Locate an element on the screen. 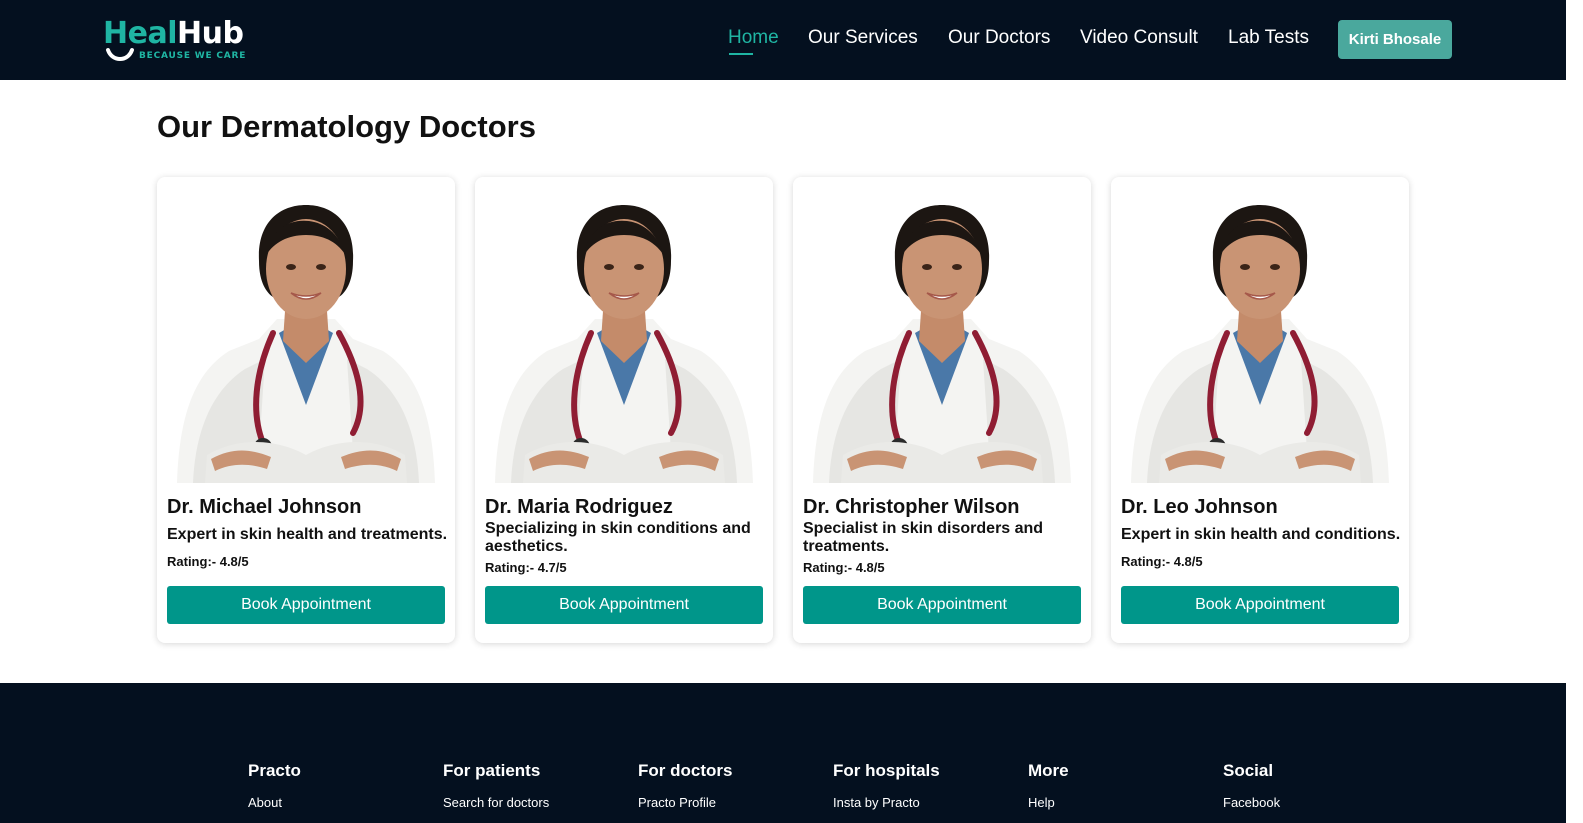 This screenshot has width=1583, height=823. nav-our-services: Our Services is located at coordinates (863, 40).